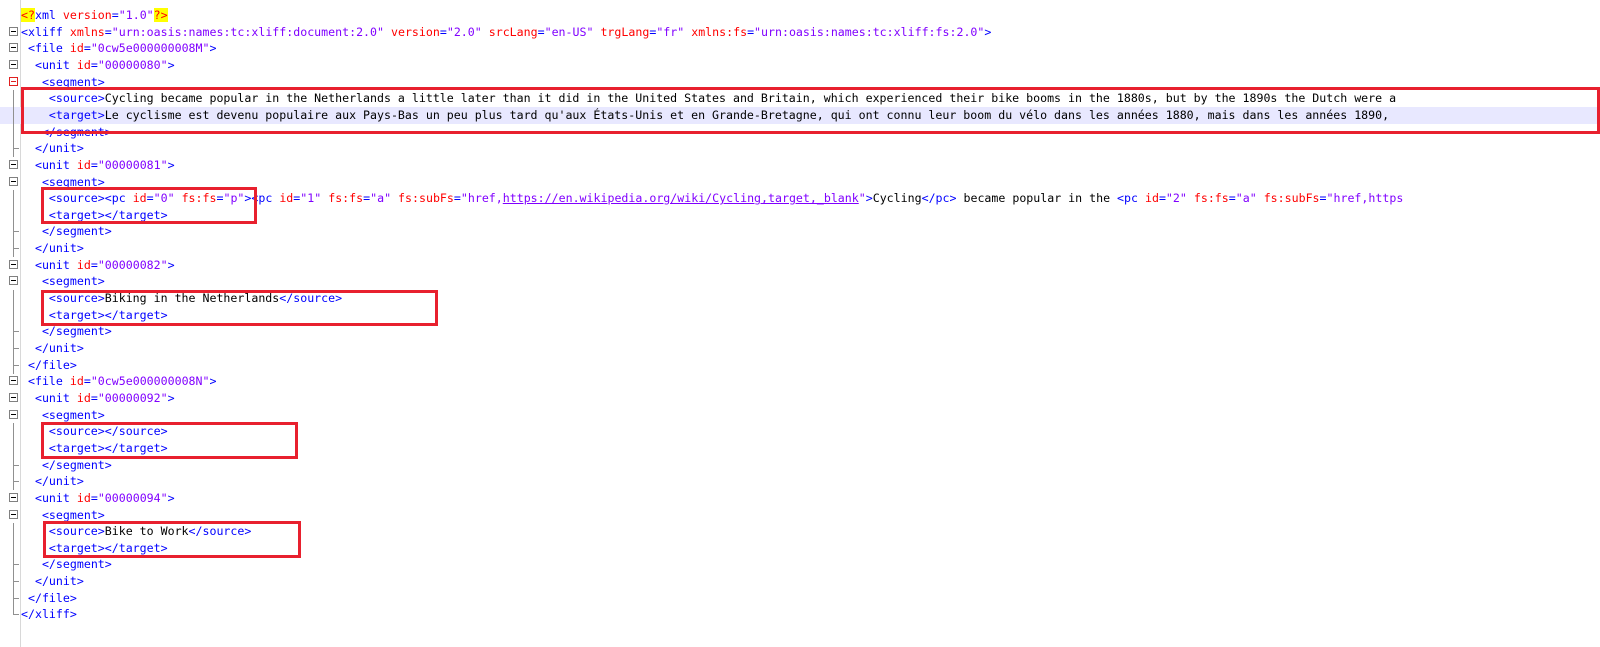 This screenshot has height=647, width=1600. What do you see at coordinates (49, 598) in the screenshot?
I see `code-text: </file>` at bounding box center [49, 598].